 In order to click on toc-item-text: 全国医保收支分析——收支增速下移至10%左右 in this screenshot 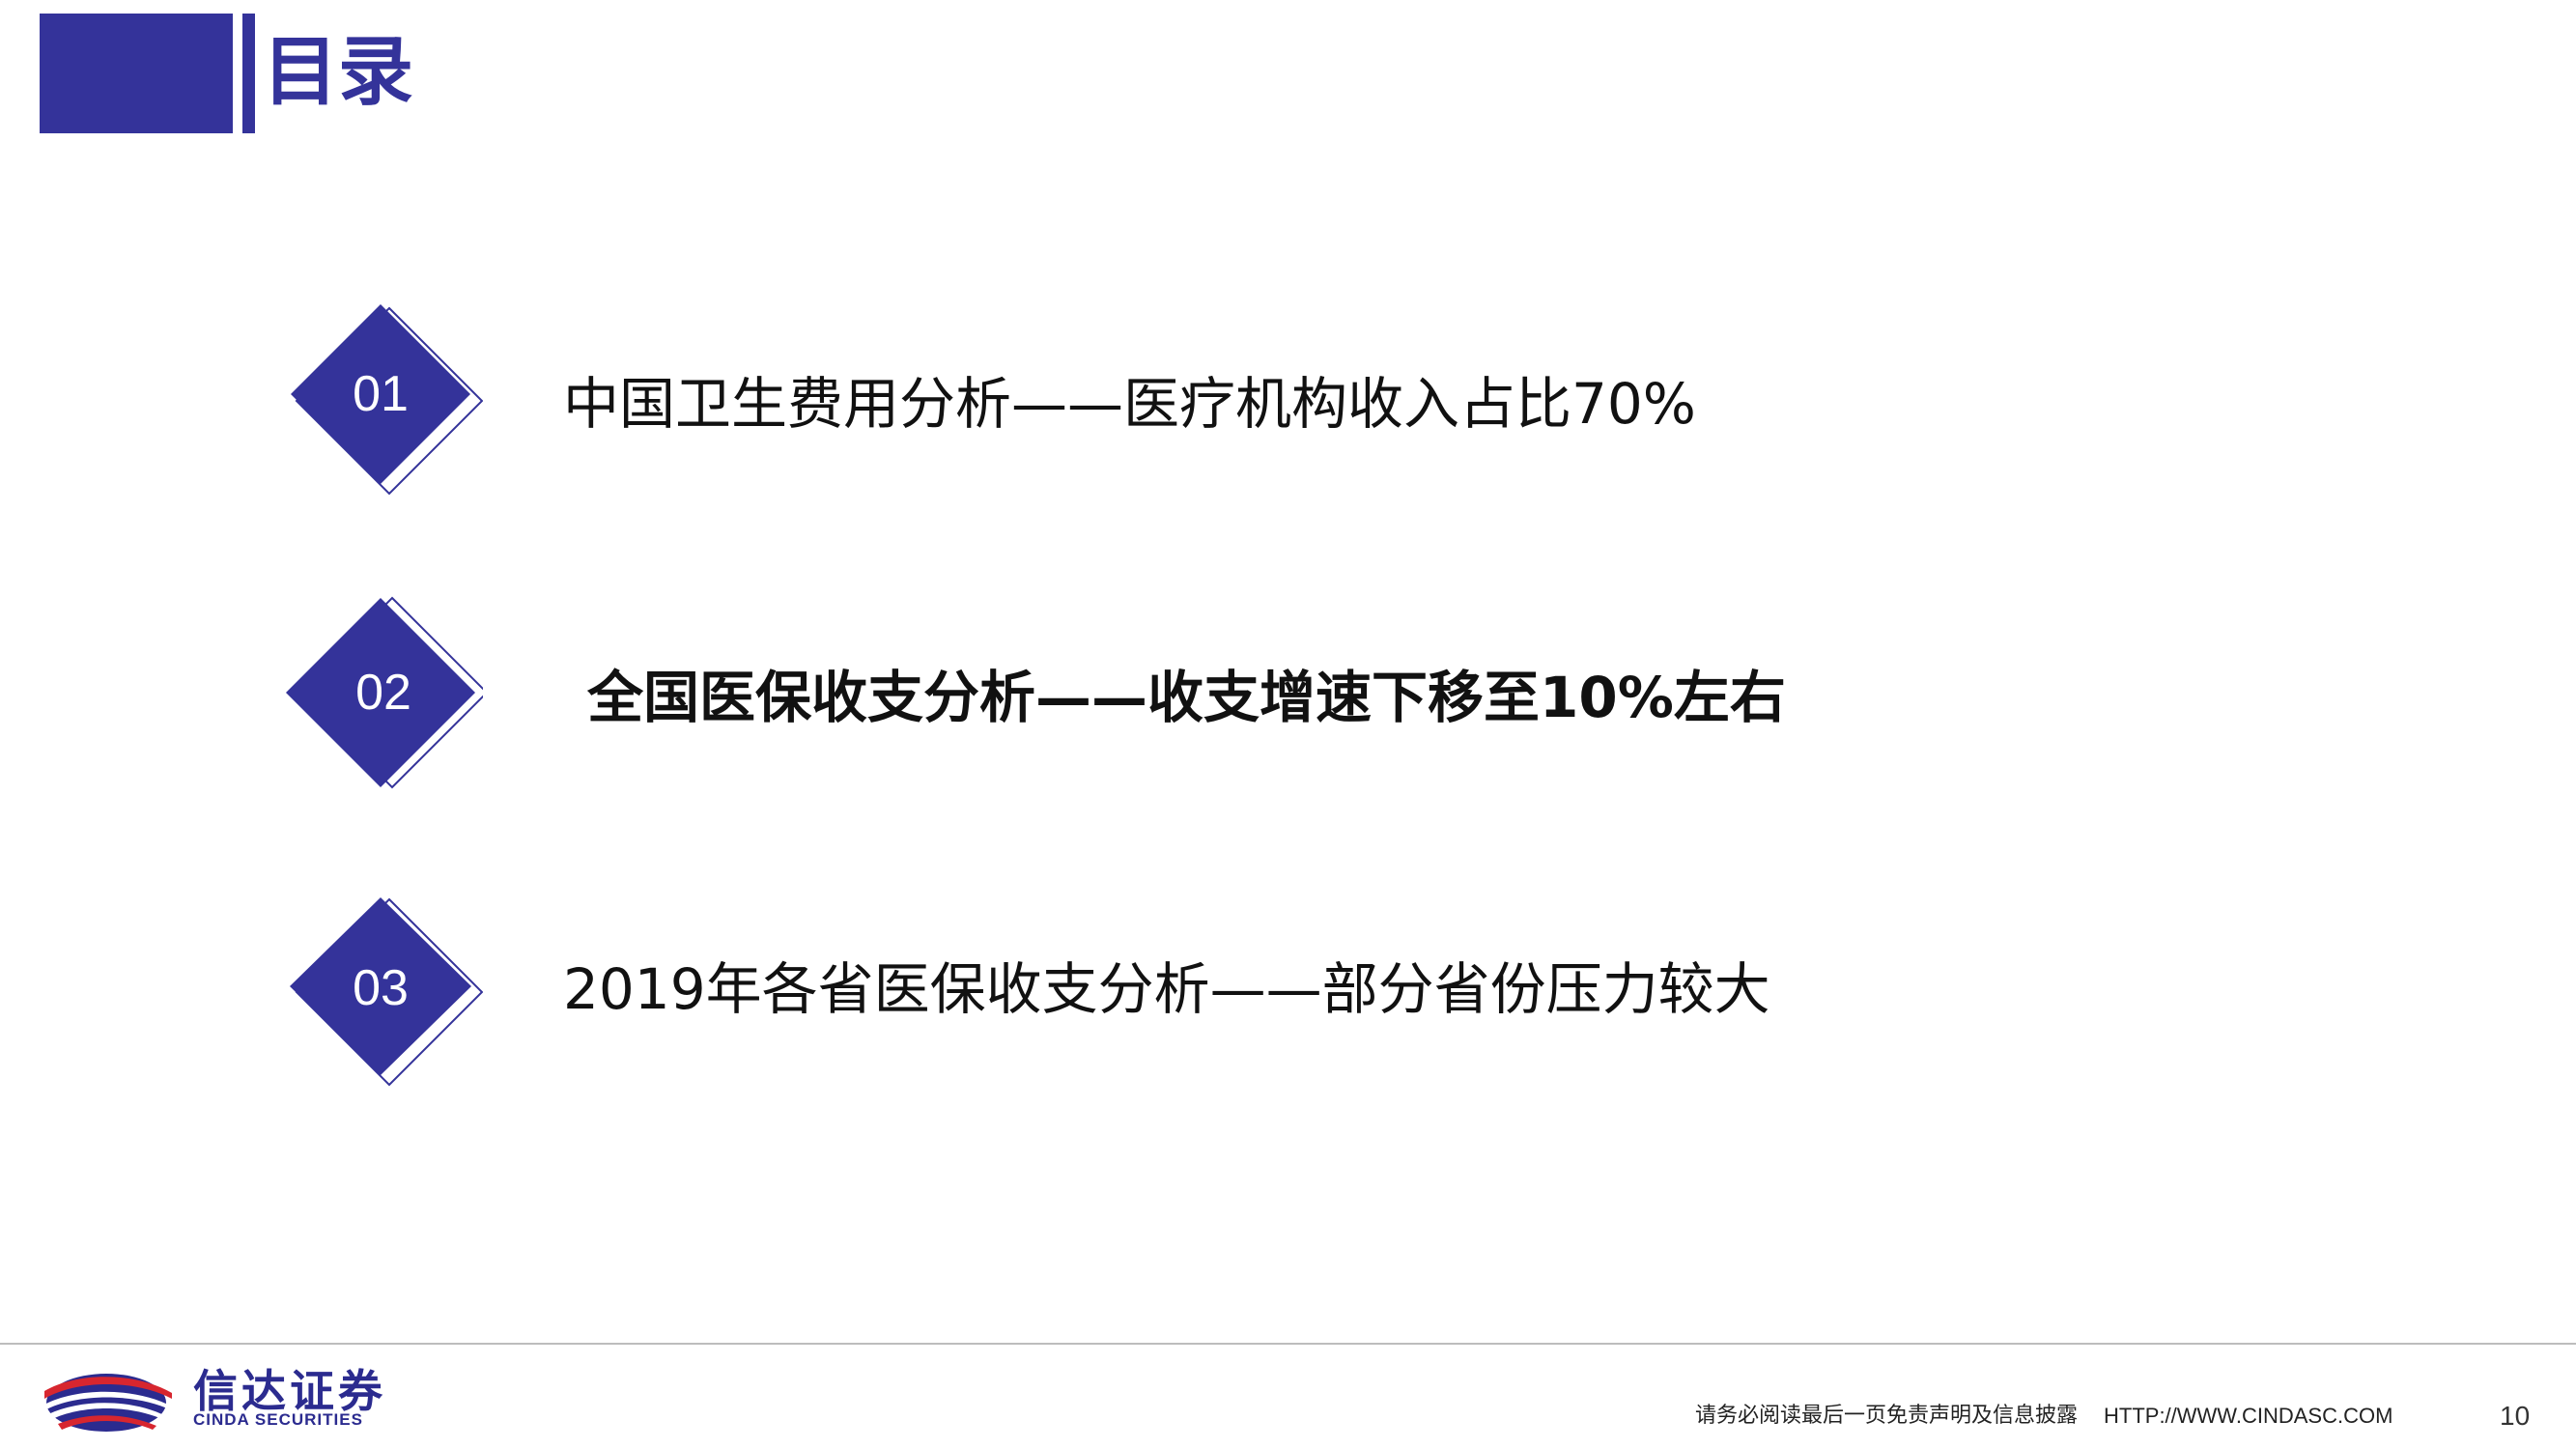, I will do `click(1186, 697)`.